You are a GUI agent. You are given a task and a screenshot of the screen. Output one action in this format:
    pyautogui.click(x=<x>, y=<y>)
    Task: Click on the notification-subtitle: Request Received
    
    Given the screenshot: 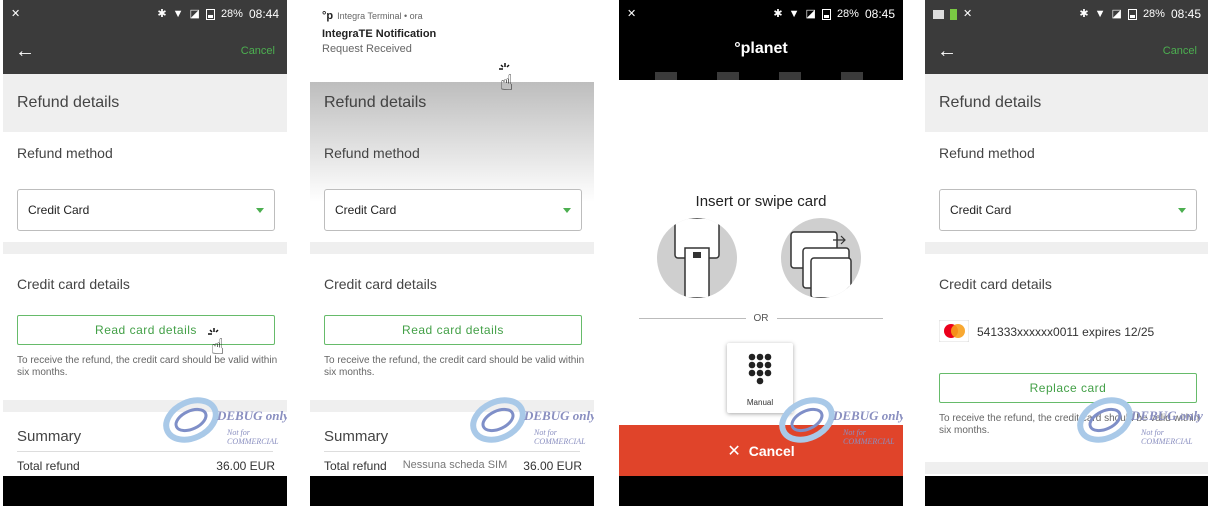 What is the action you would take?
    pyautogui.click(x=367, y=49)
    